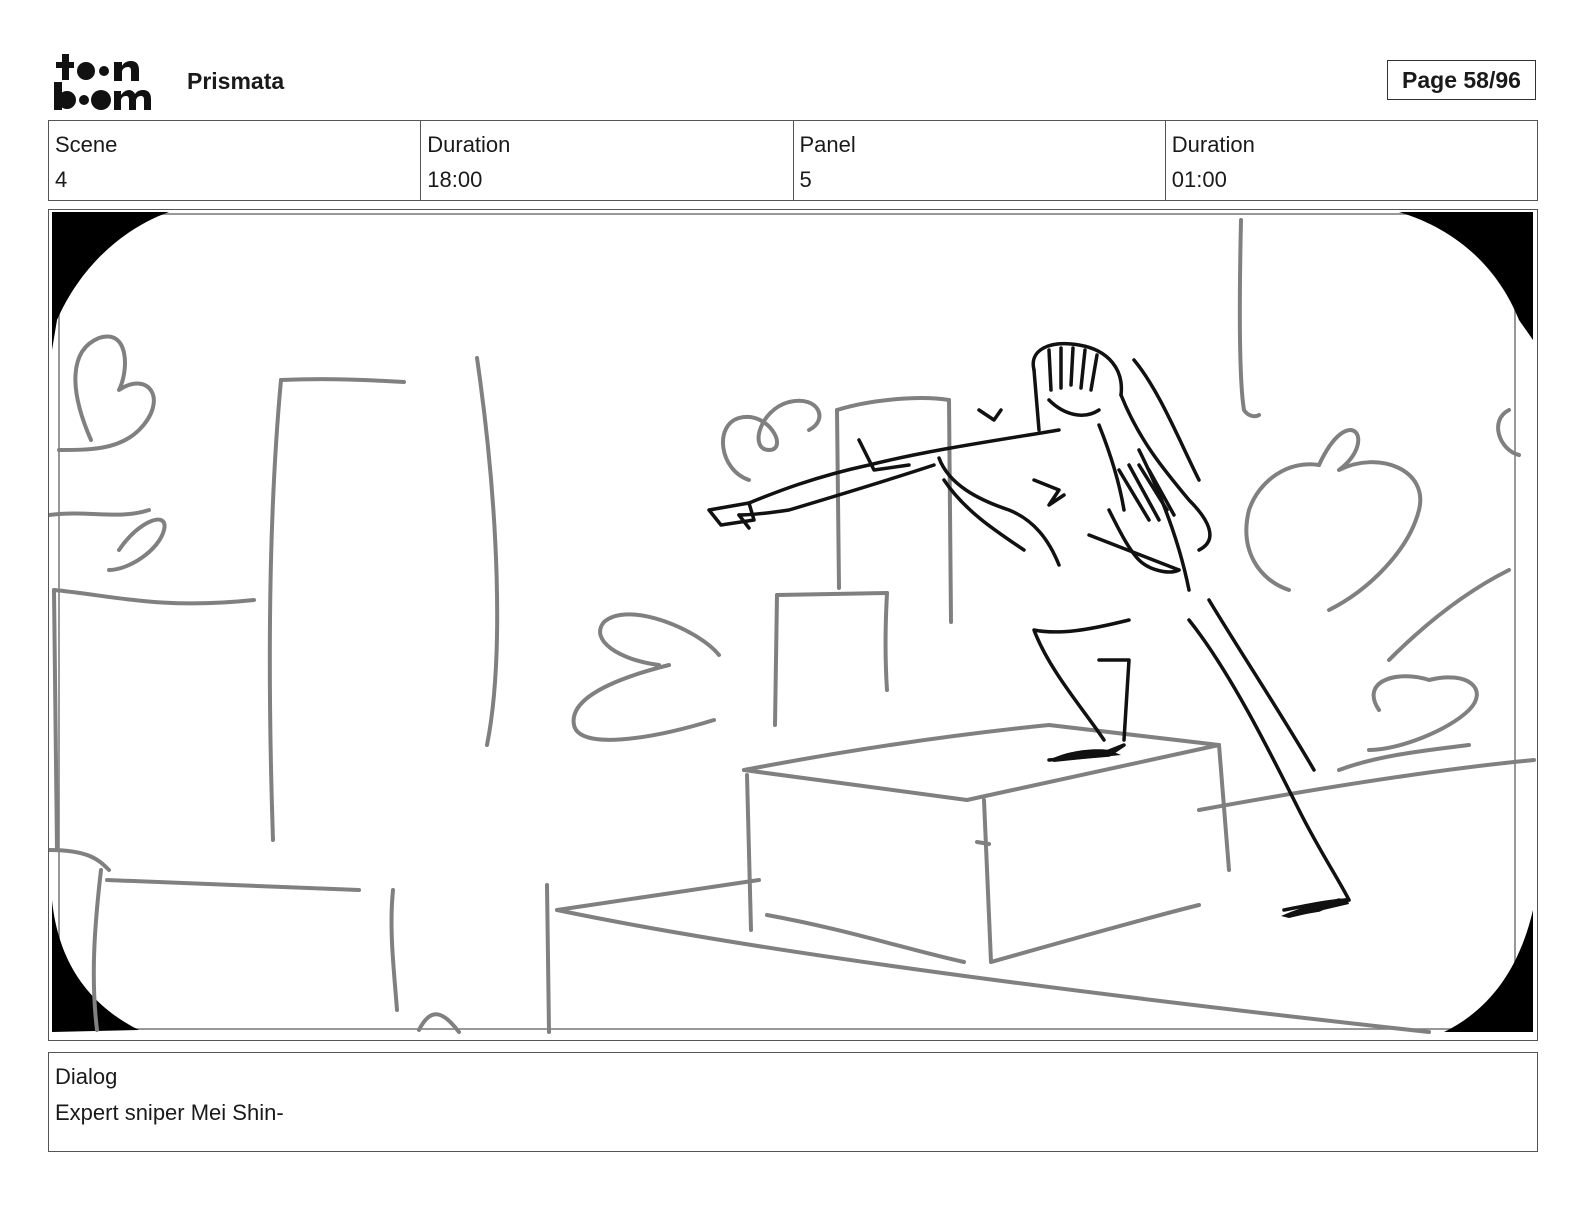  I want to click on project-title: Prismata, so click(236, 81).